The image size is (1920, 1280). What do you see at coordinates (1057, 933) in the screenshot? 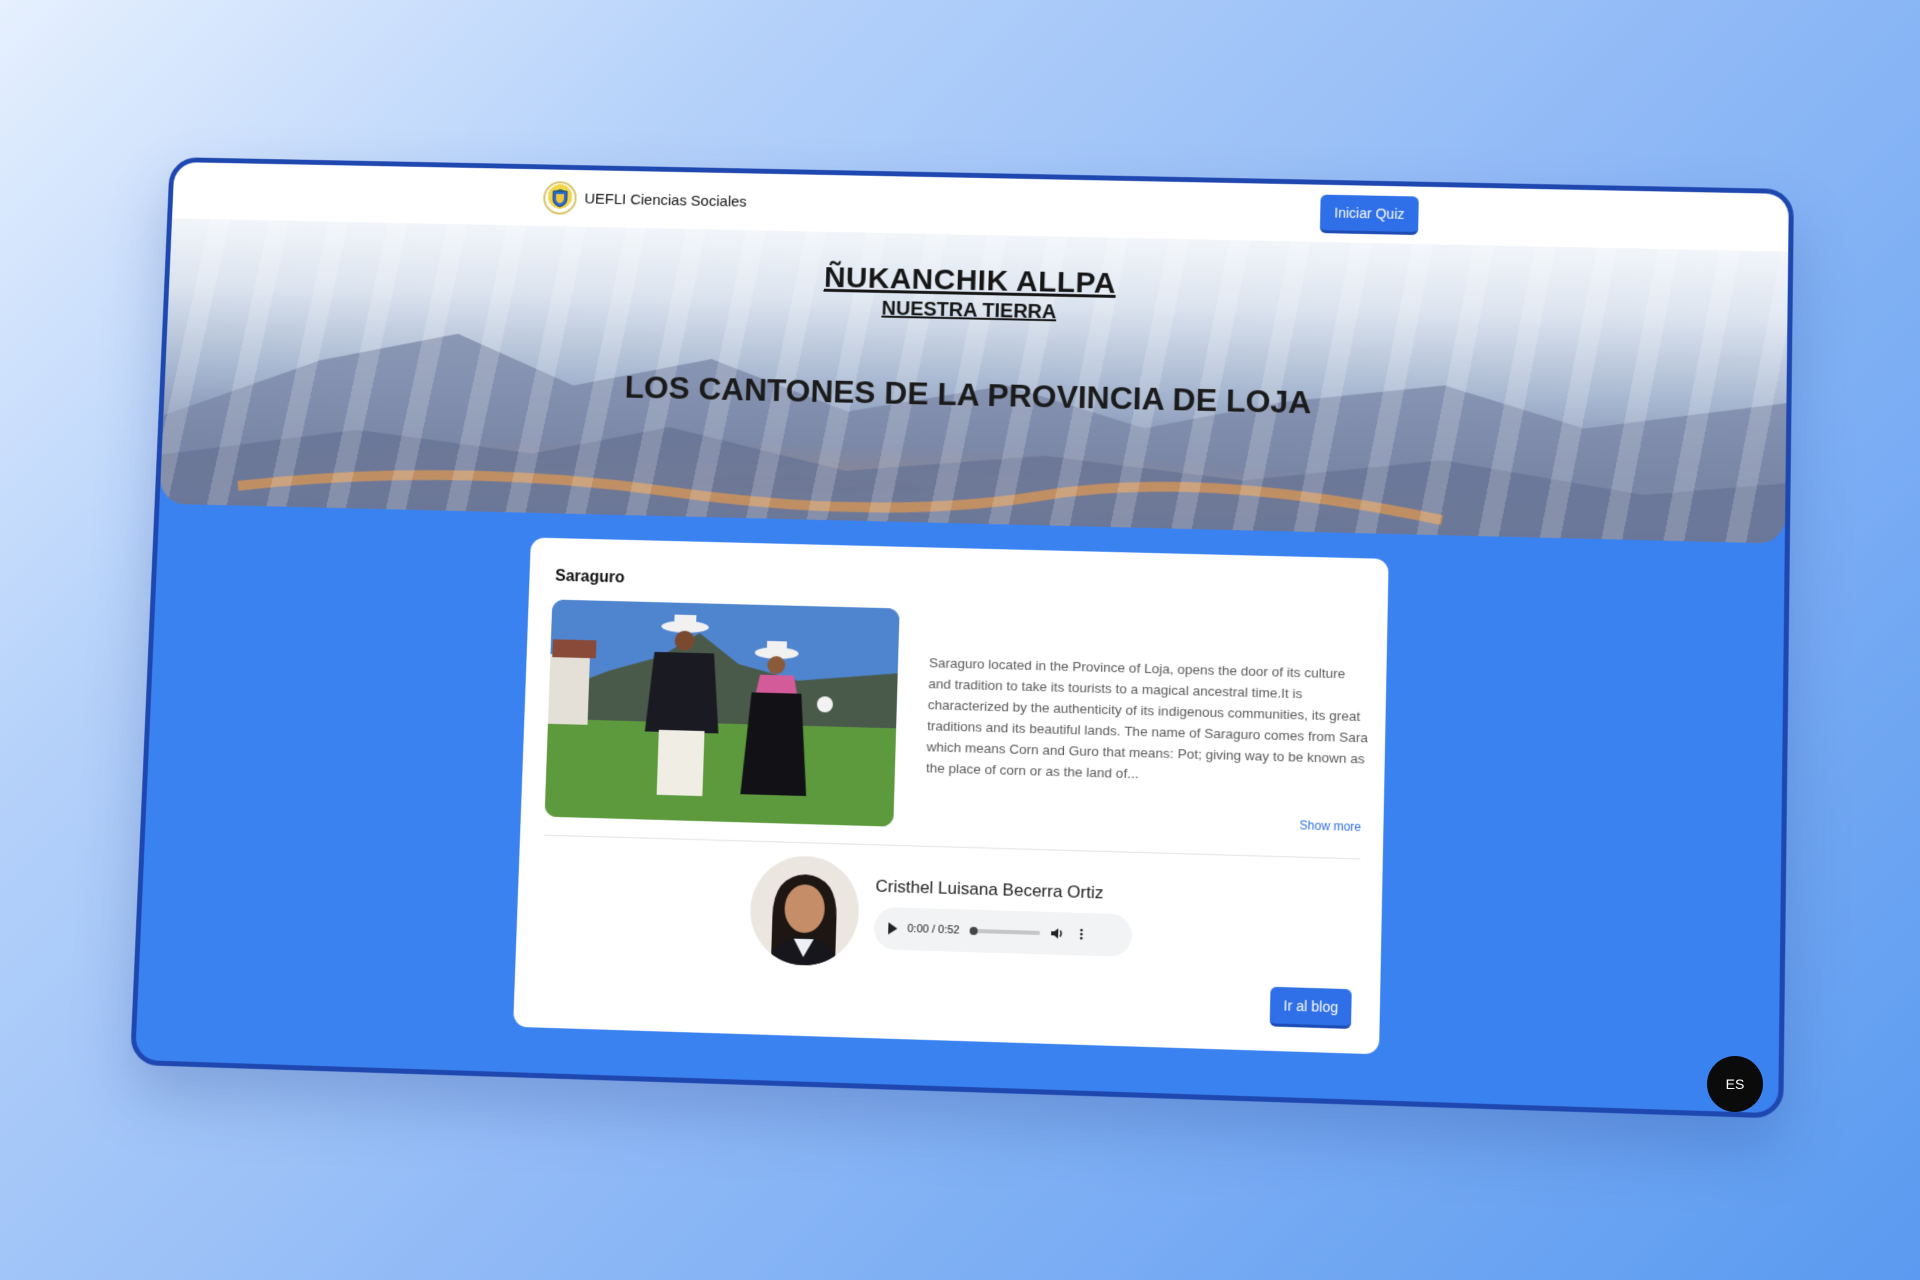
I see `volume-icon` at bounding box center [1057, 933].